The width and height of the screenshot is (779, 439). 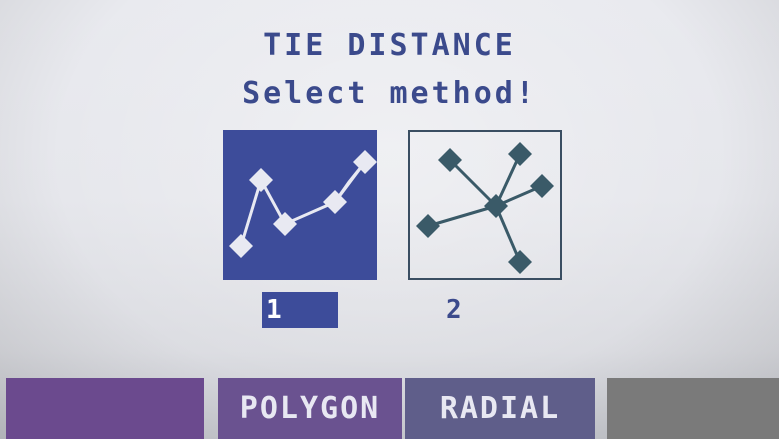 What do you see at coordinates (466, 310) in the screenshot?
I see `method-number-2: 2` at bounding box center [466, 310].